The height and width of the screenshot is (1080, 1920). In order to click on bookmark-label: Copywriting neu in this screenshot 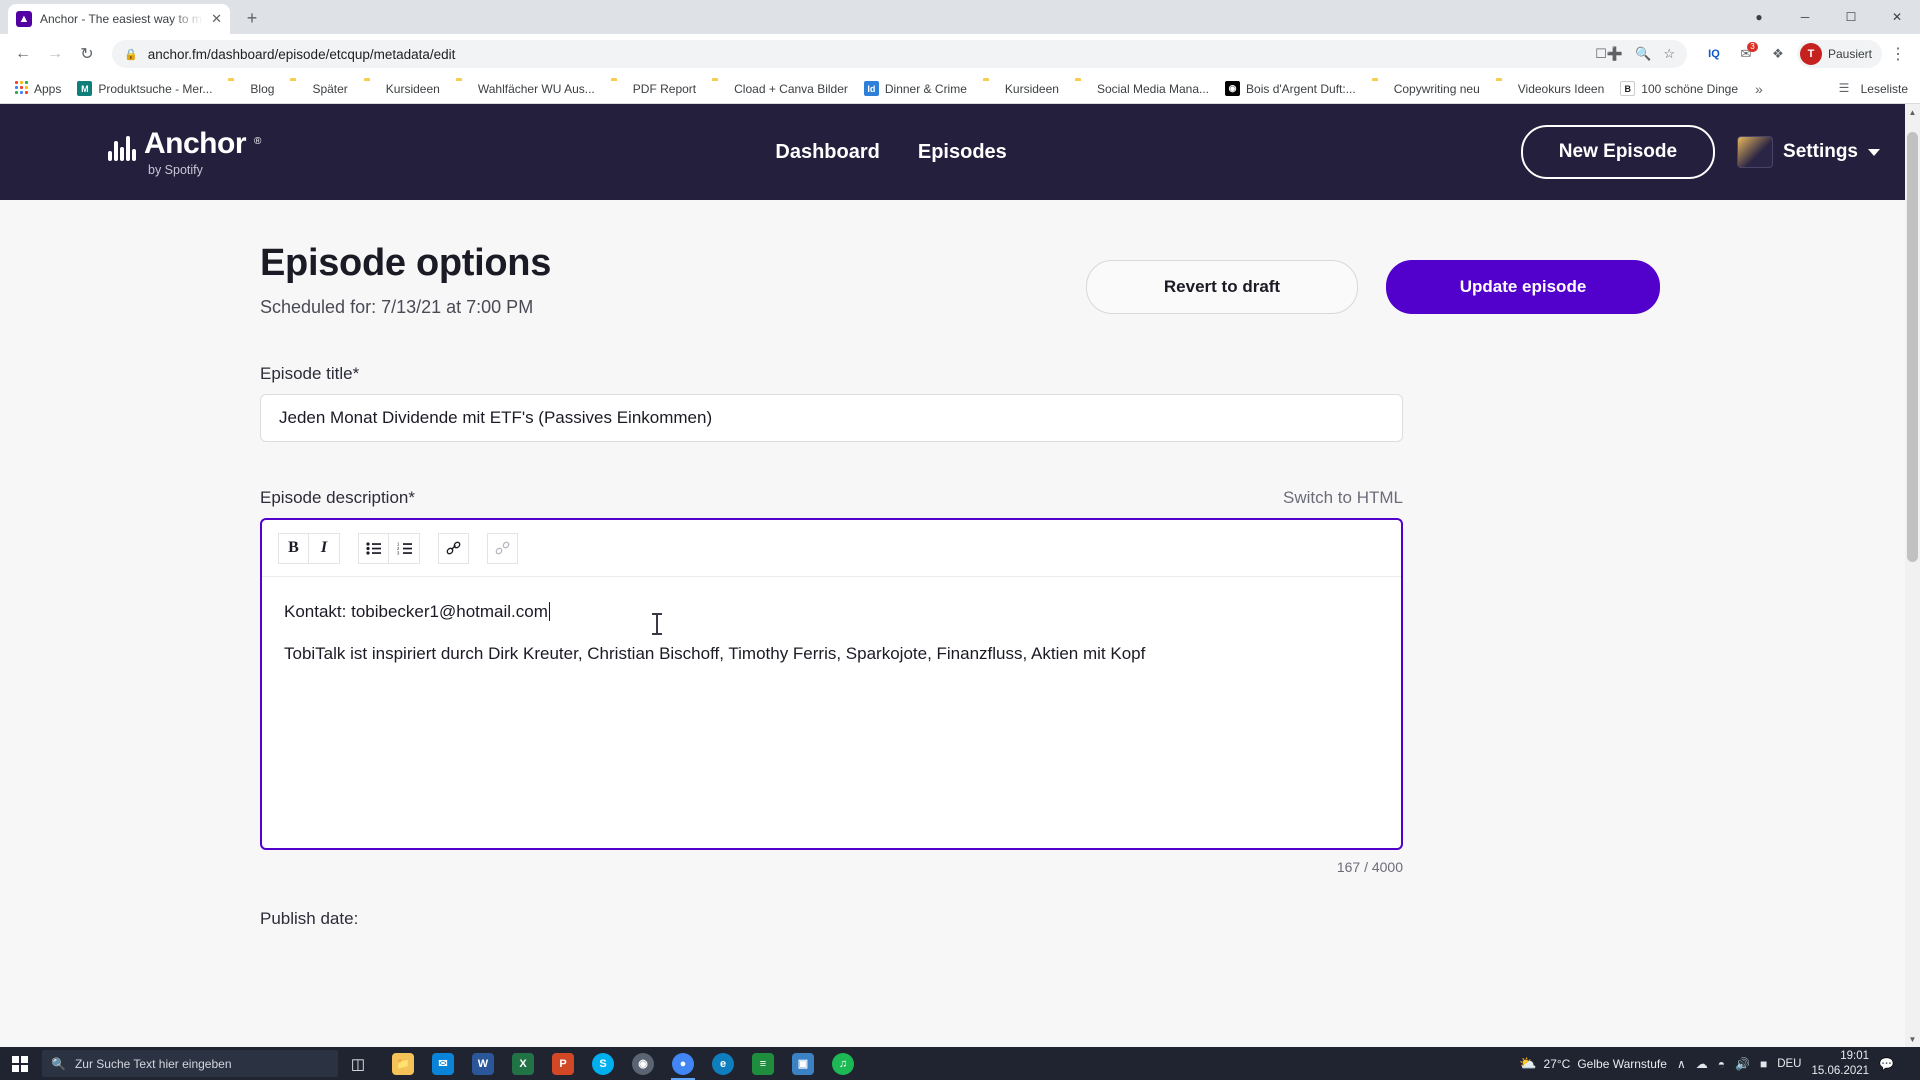, I will do `click(1436, 88)`.